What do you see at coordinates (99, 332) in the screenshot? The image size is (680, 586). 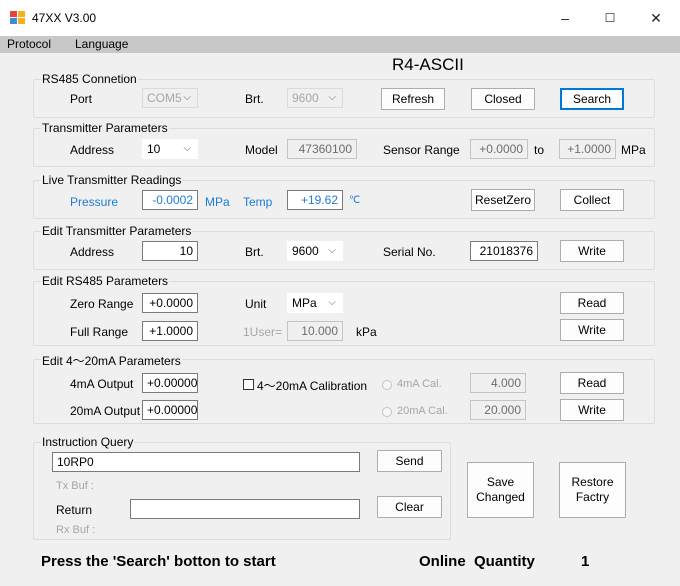 I see `full-range-label: Full Range` at bounding box center [99, 332].